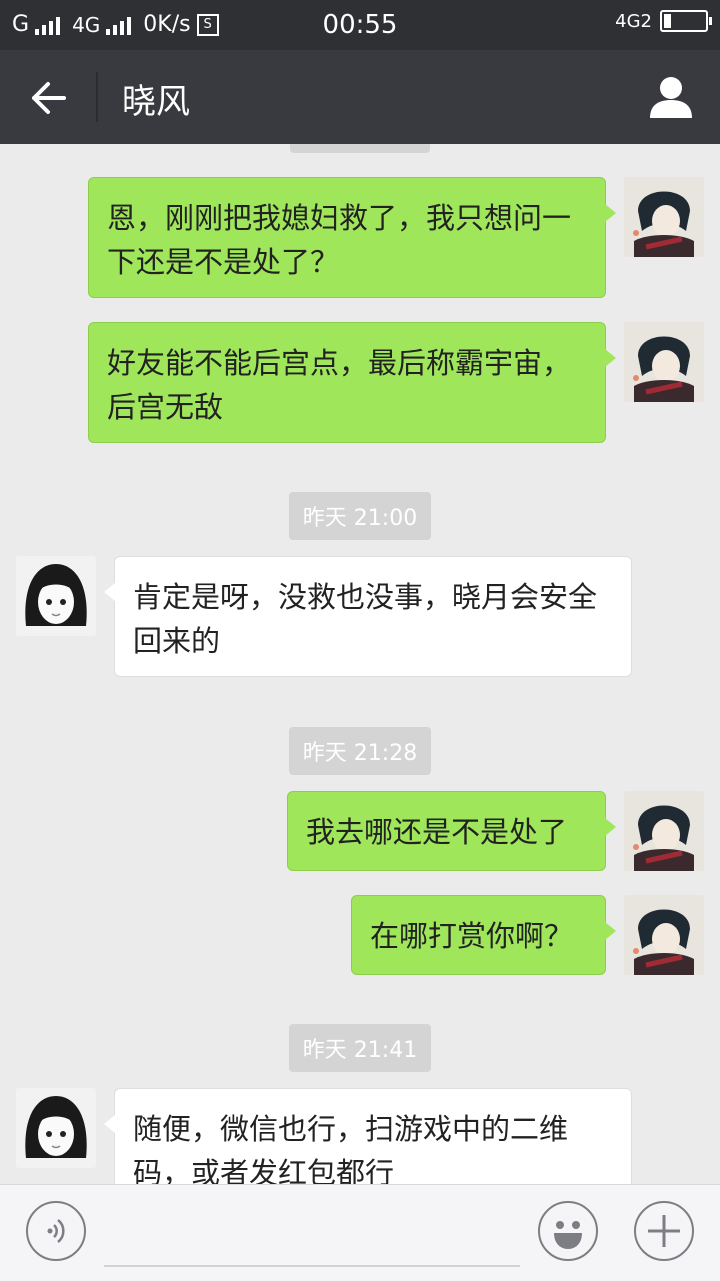 The height and width of the screenshot is (1281, 720). Describe the element at coordinates (360, 148) in the screenshot. I see `timestamp-stub` at that location.